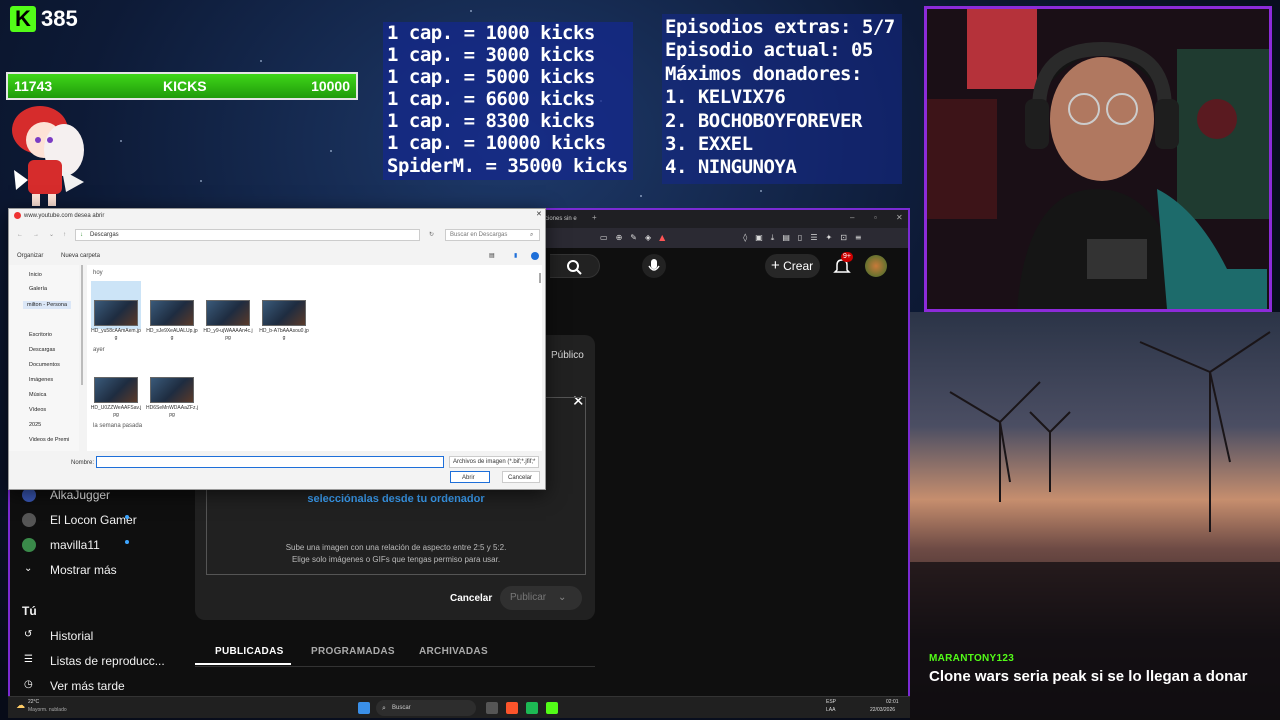 The width and height of the screenshot is (1280, 720). What do you see at coordinates (99, 350) in the screenshot?
I see `group-header-yesterday: ayer` at bounding box center [99, 350].